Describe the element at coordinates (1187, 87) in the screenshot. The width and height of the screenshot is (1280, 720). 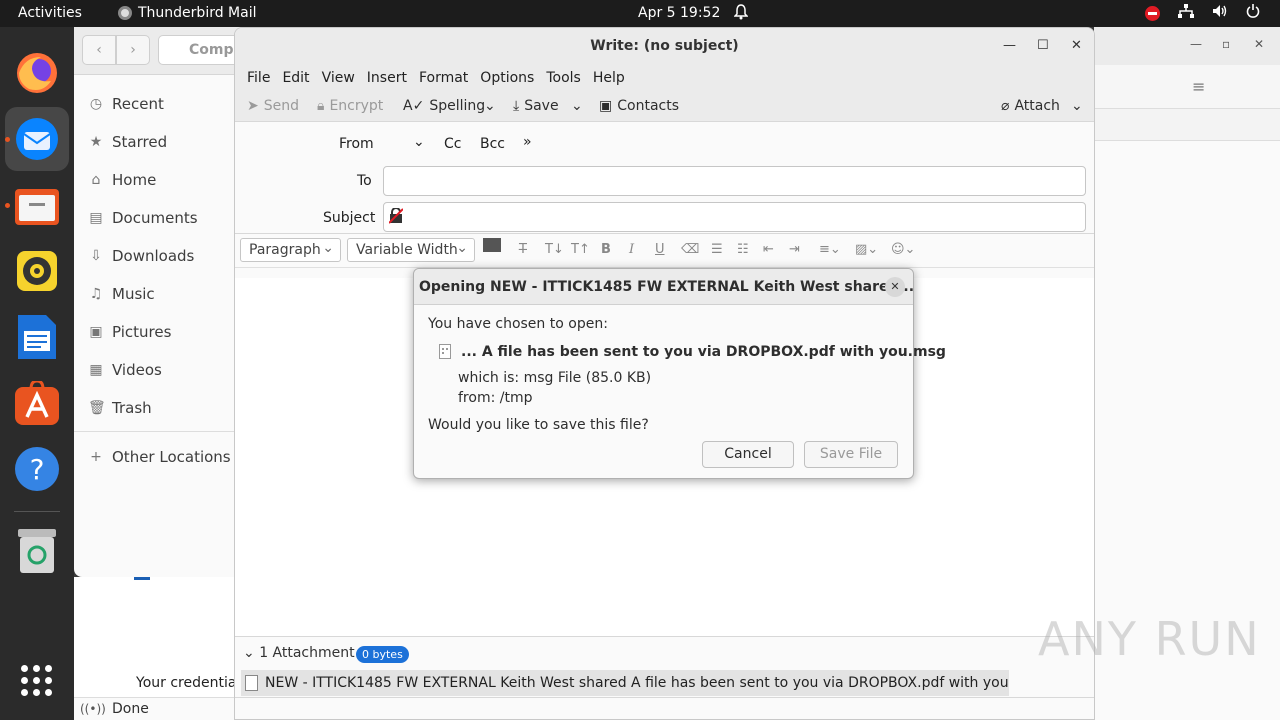
I see `background-window-toolbar: ≡` at that location.